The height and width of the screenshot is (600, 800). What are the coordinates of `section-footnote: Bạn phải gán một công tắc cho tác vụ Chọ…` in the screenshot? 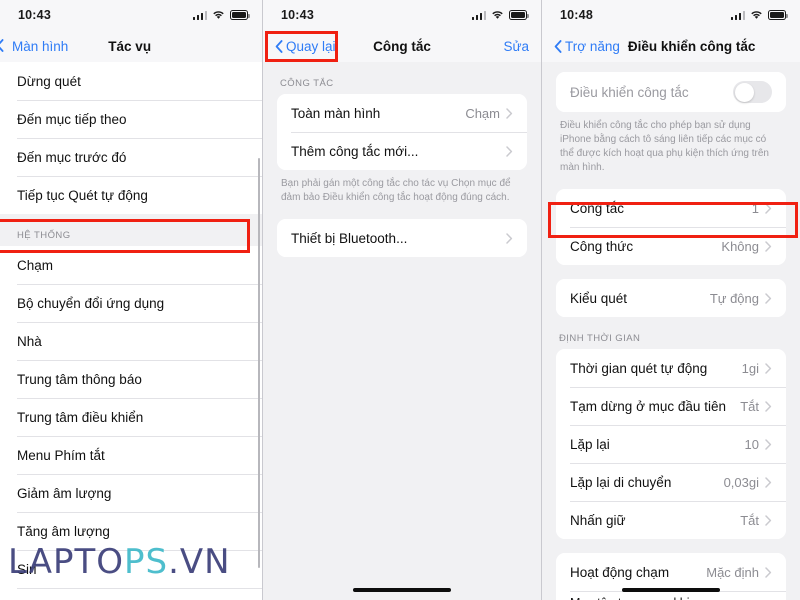 It's located at (396, 190).